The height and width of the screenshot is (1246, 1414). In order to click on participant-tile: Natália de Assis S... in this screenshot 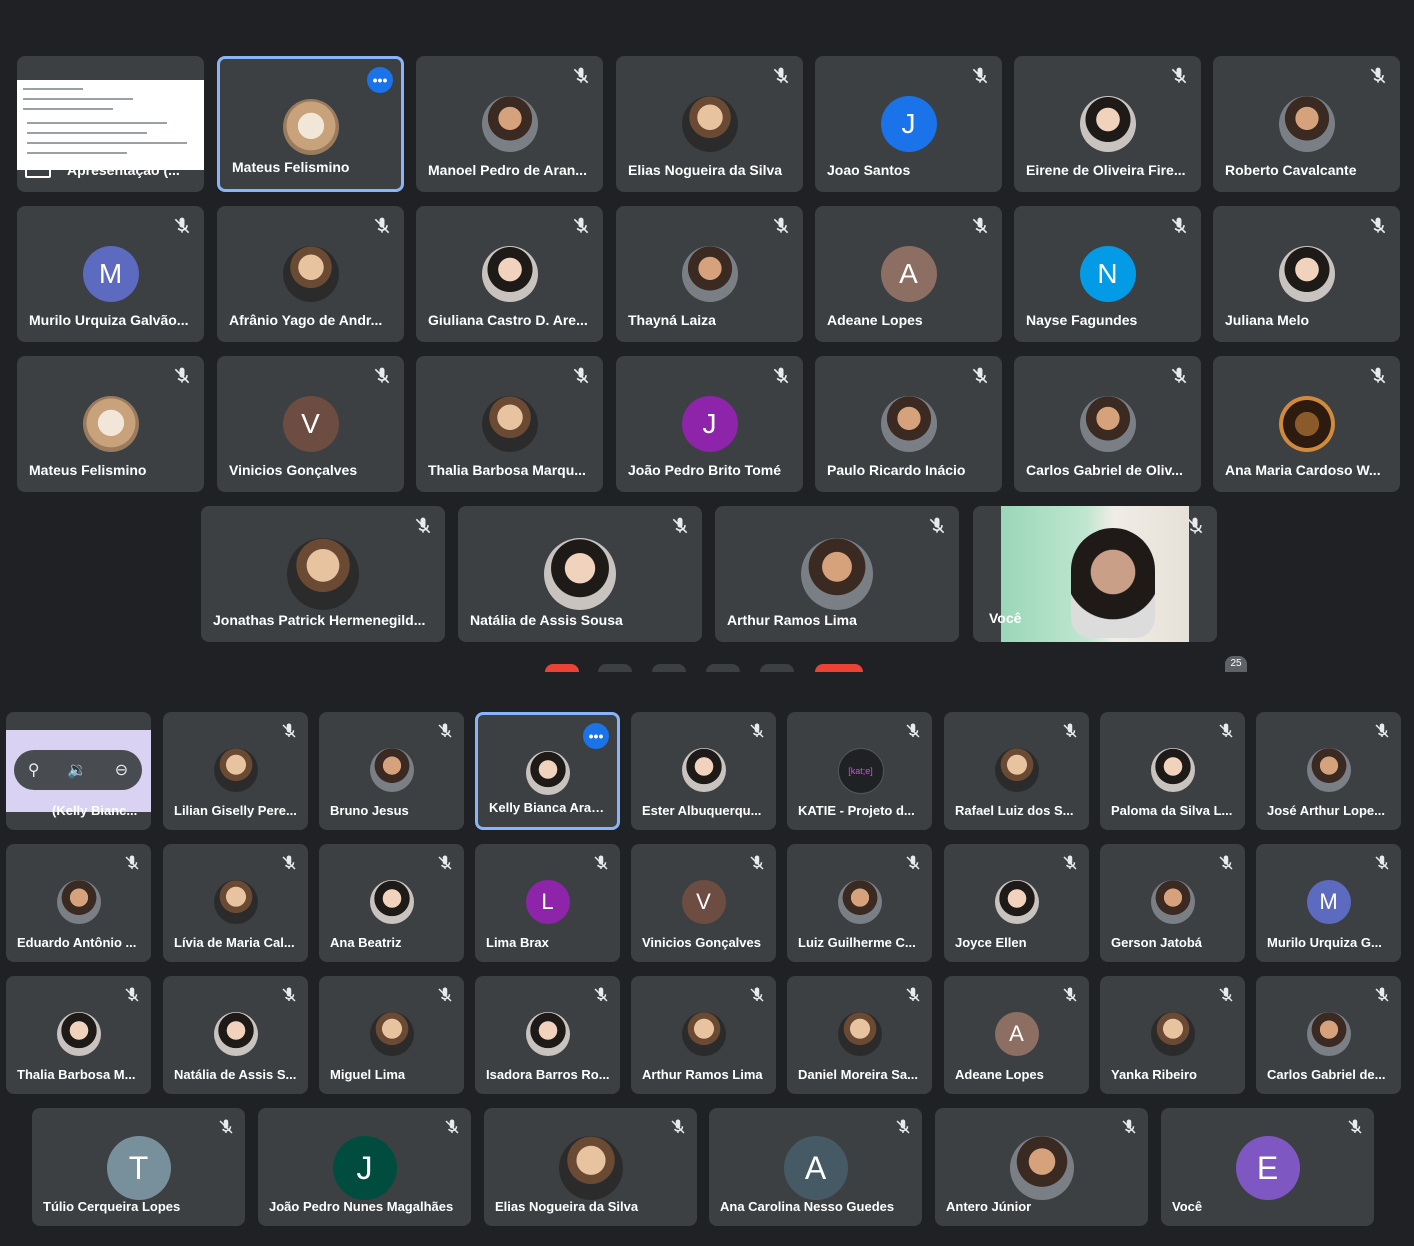, I will do `click(235, 1035)`.